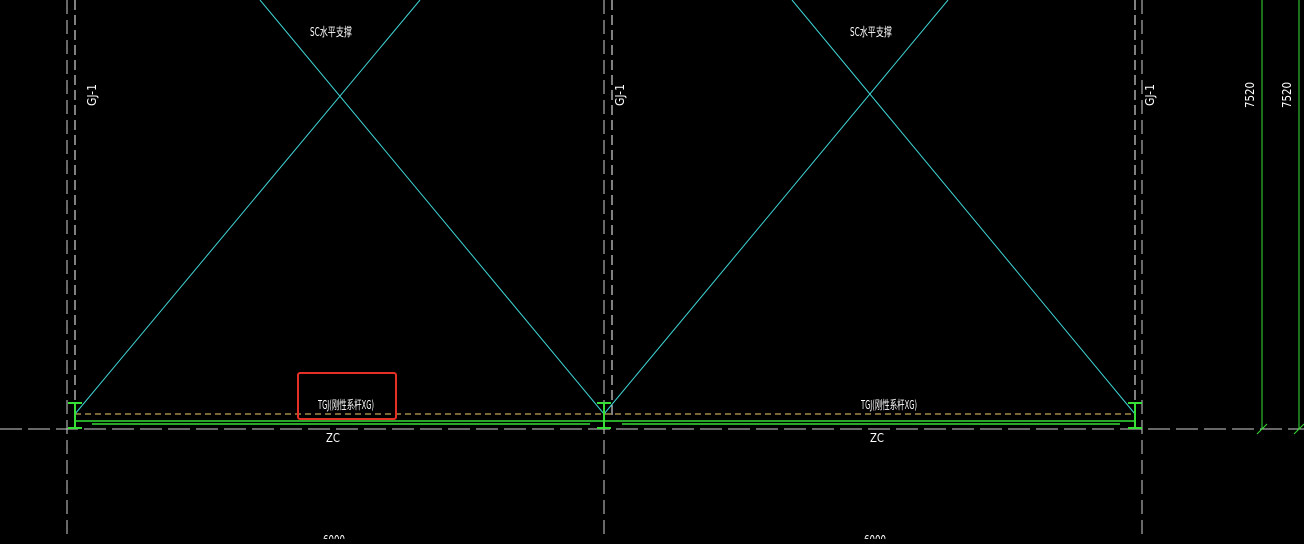  Describe the element at coordinates (334, 538) in the screenshot. I see `bottom-dimension-label-1: 6000` at that location.